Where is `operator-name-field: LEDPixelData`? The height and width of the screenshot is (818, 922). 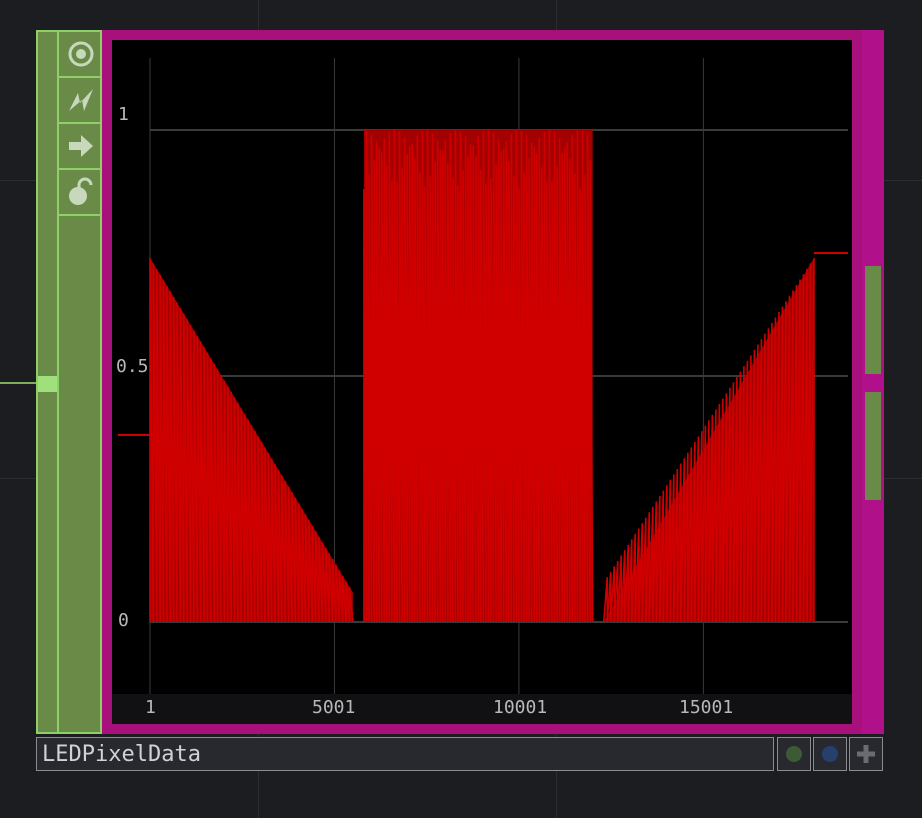
operator-name-field: LEDPixelData is located at coordinates (405, 754).